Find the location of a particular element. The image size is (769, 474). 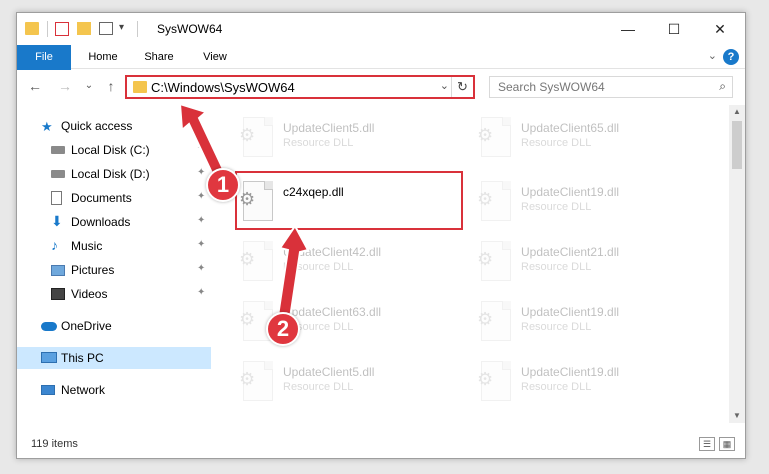

quick-access-dropdown-icon: ▾ is located at coordinates (121, 30).